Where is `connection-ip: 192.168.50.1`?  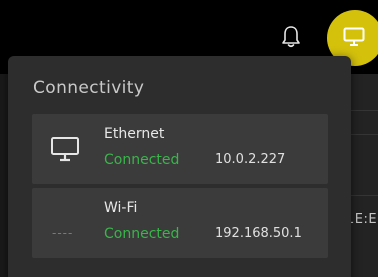 connection-ip: 192.168.50.1 is located at coordinates (258, 233).